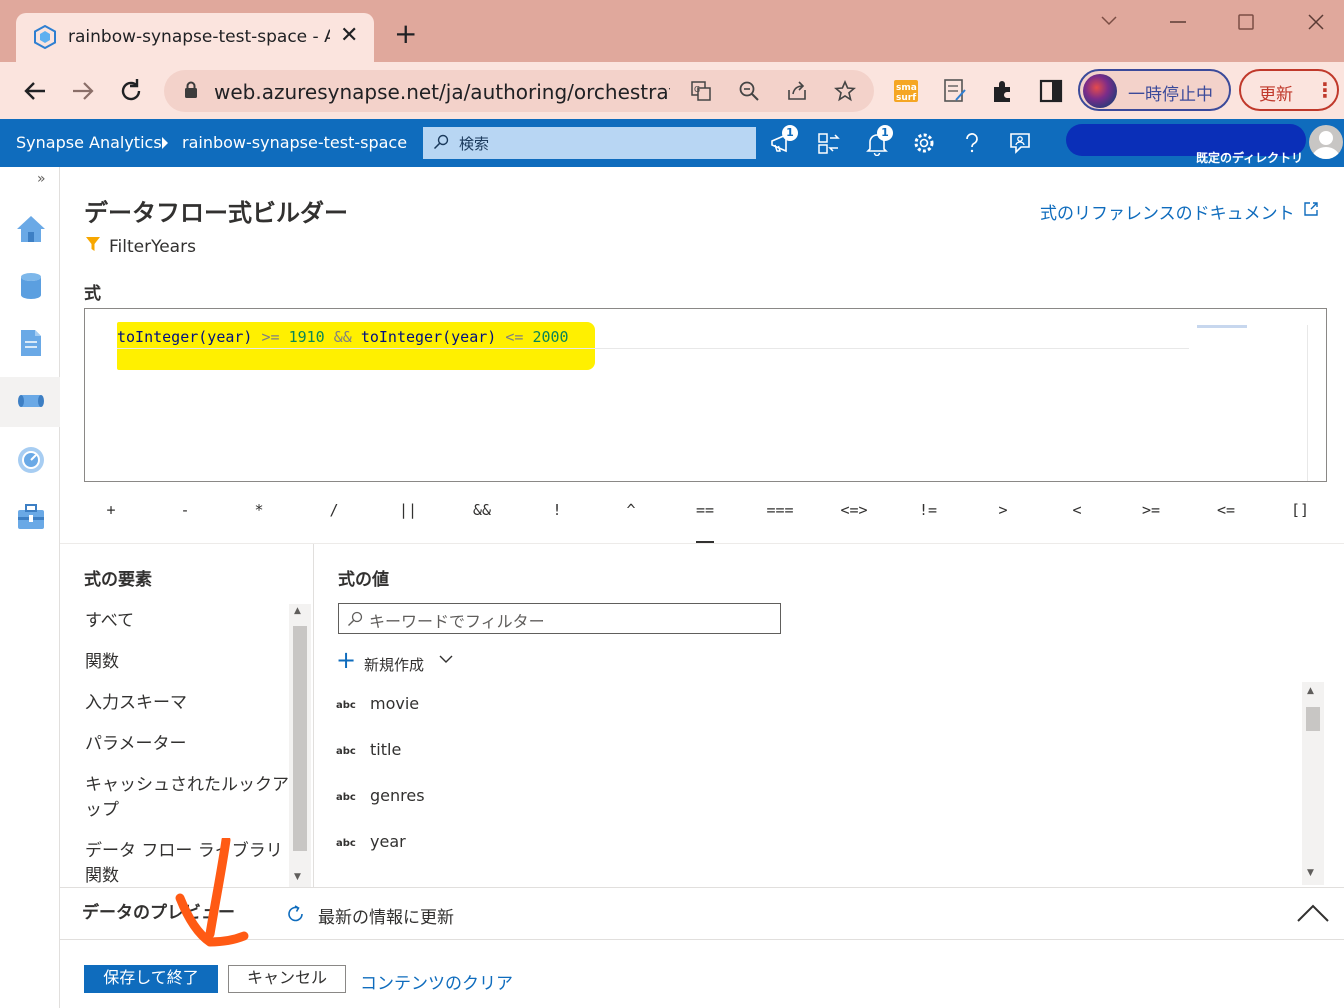  What do you see at coordinates (786, 798) in the screenshot?
I see `value-row: abc genres` at bounding box center [786, 798].